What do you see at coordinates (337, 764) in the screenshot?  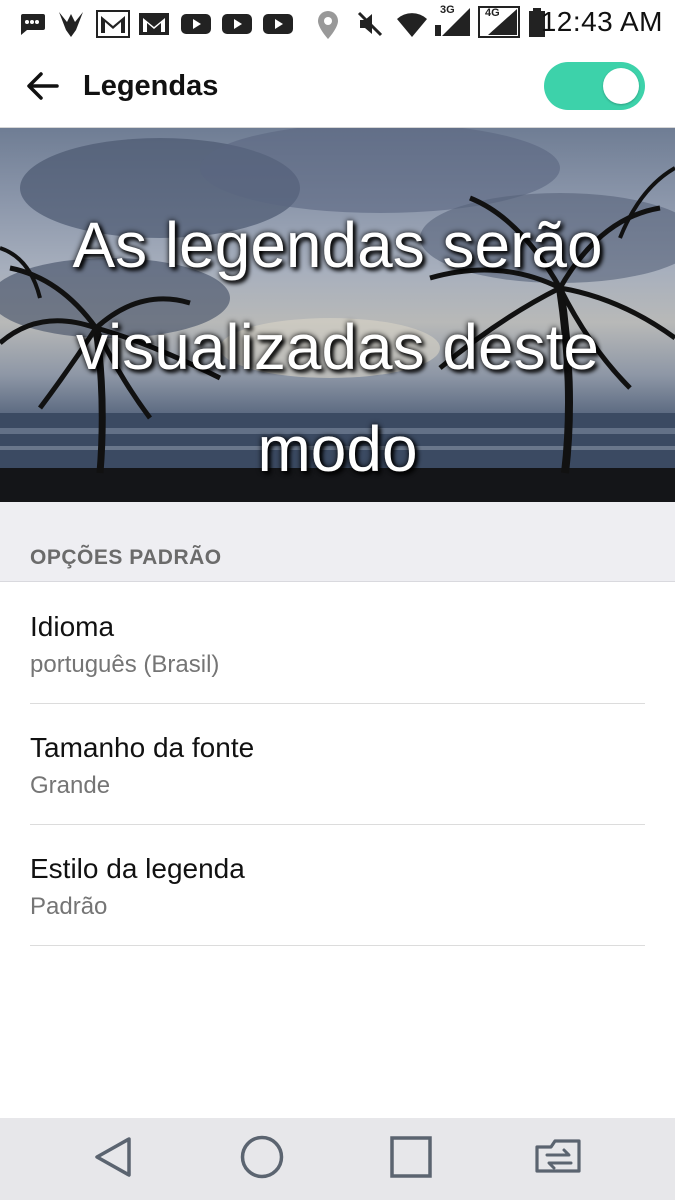 I see `list-item-font-size: Tamanho da fonte Grande` at bounding box center [337, 764].